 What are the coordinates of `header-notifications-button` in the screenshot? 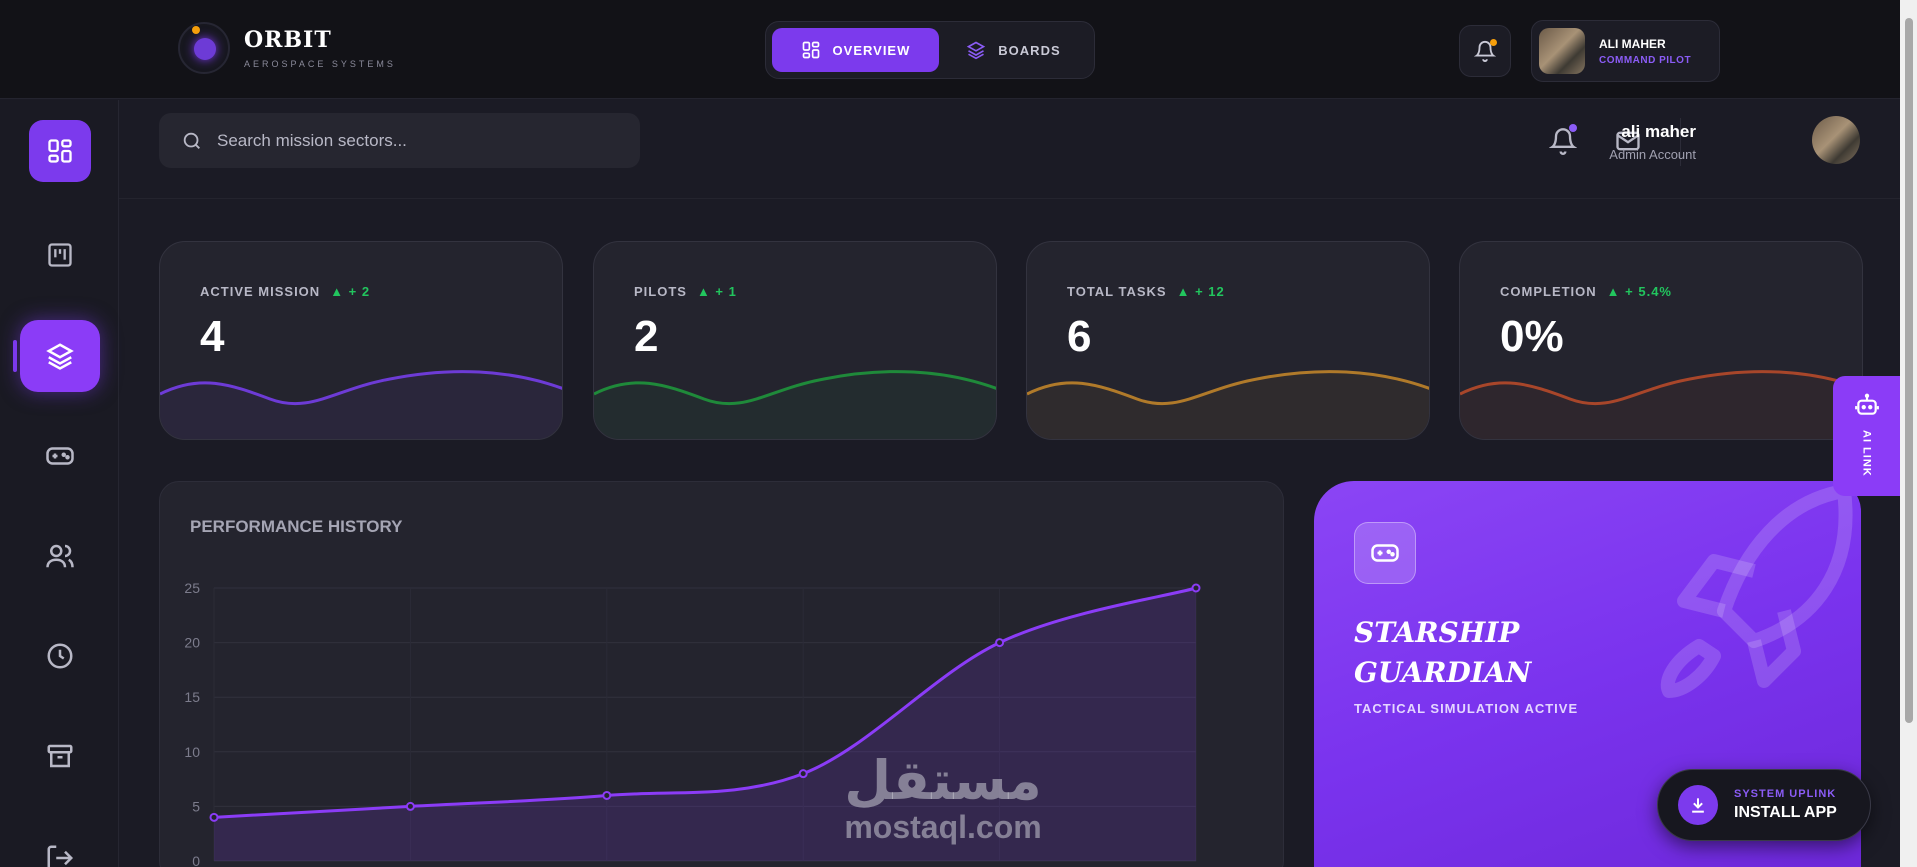 It's located at (1563, 139).